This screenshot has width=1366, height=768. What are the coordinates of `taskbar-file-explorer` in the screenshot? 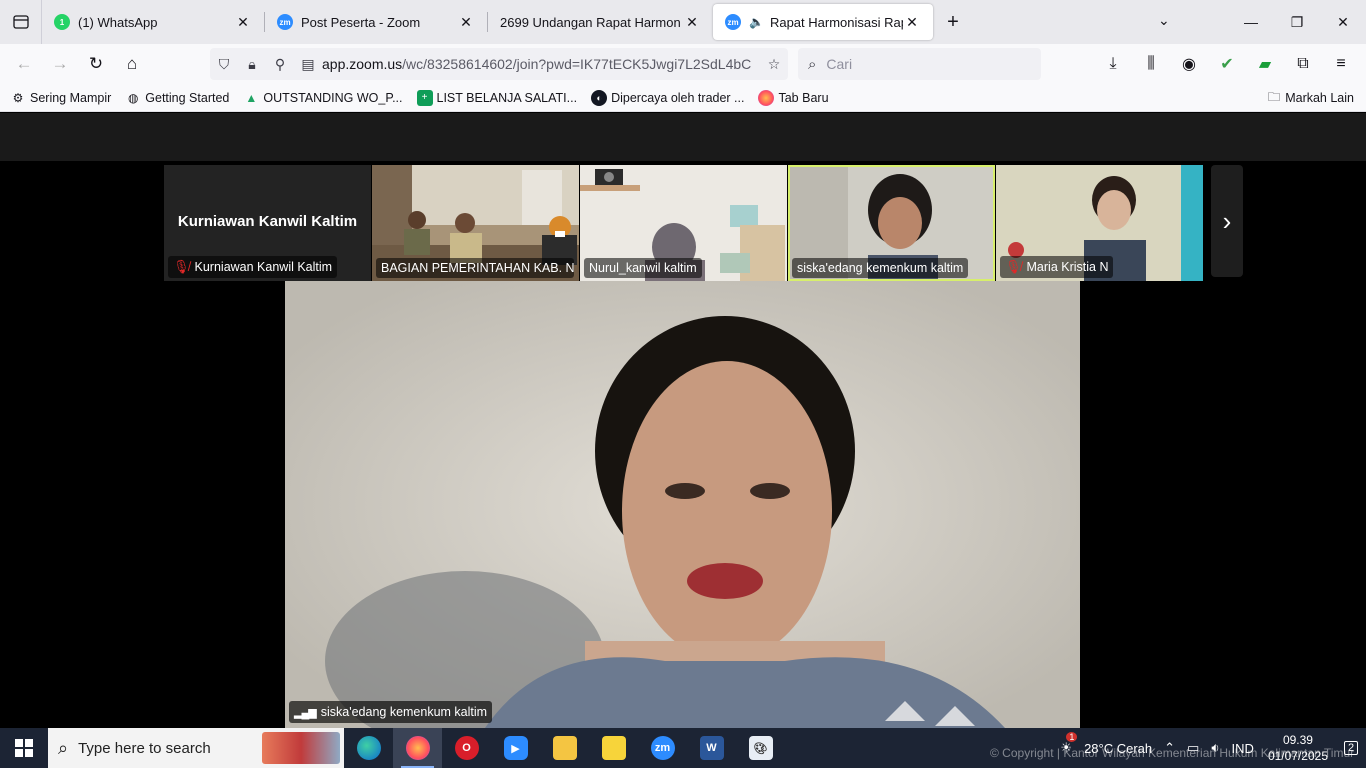 It's located at (564, 748).